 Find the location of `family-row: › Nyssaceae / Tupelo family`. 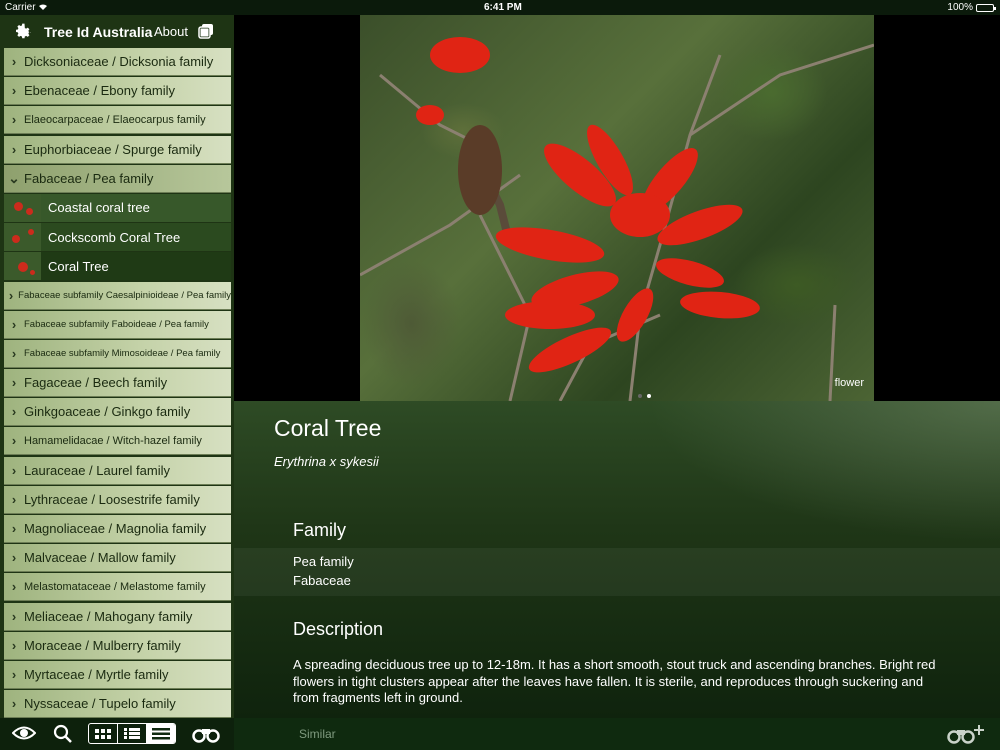

family-row: › Nyssaceae / Tupelo family is located at coordinates (117, 704).